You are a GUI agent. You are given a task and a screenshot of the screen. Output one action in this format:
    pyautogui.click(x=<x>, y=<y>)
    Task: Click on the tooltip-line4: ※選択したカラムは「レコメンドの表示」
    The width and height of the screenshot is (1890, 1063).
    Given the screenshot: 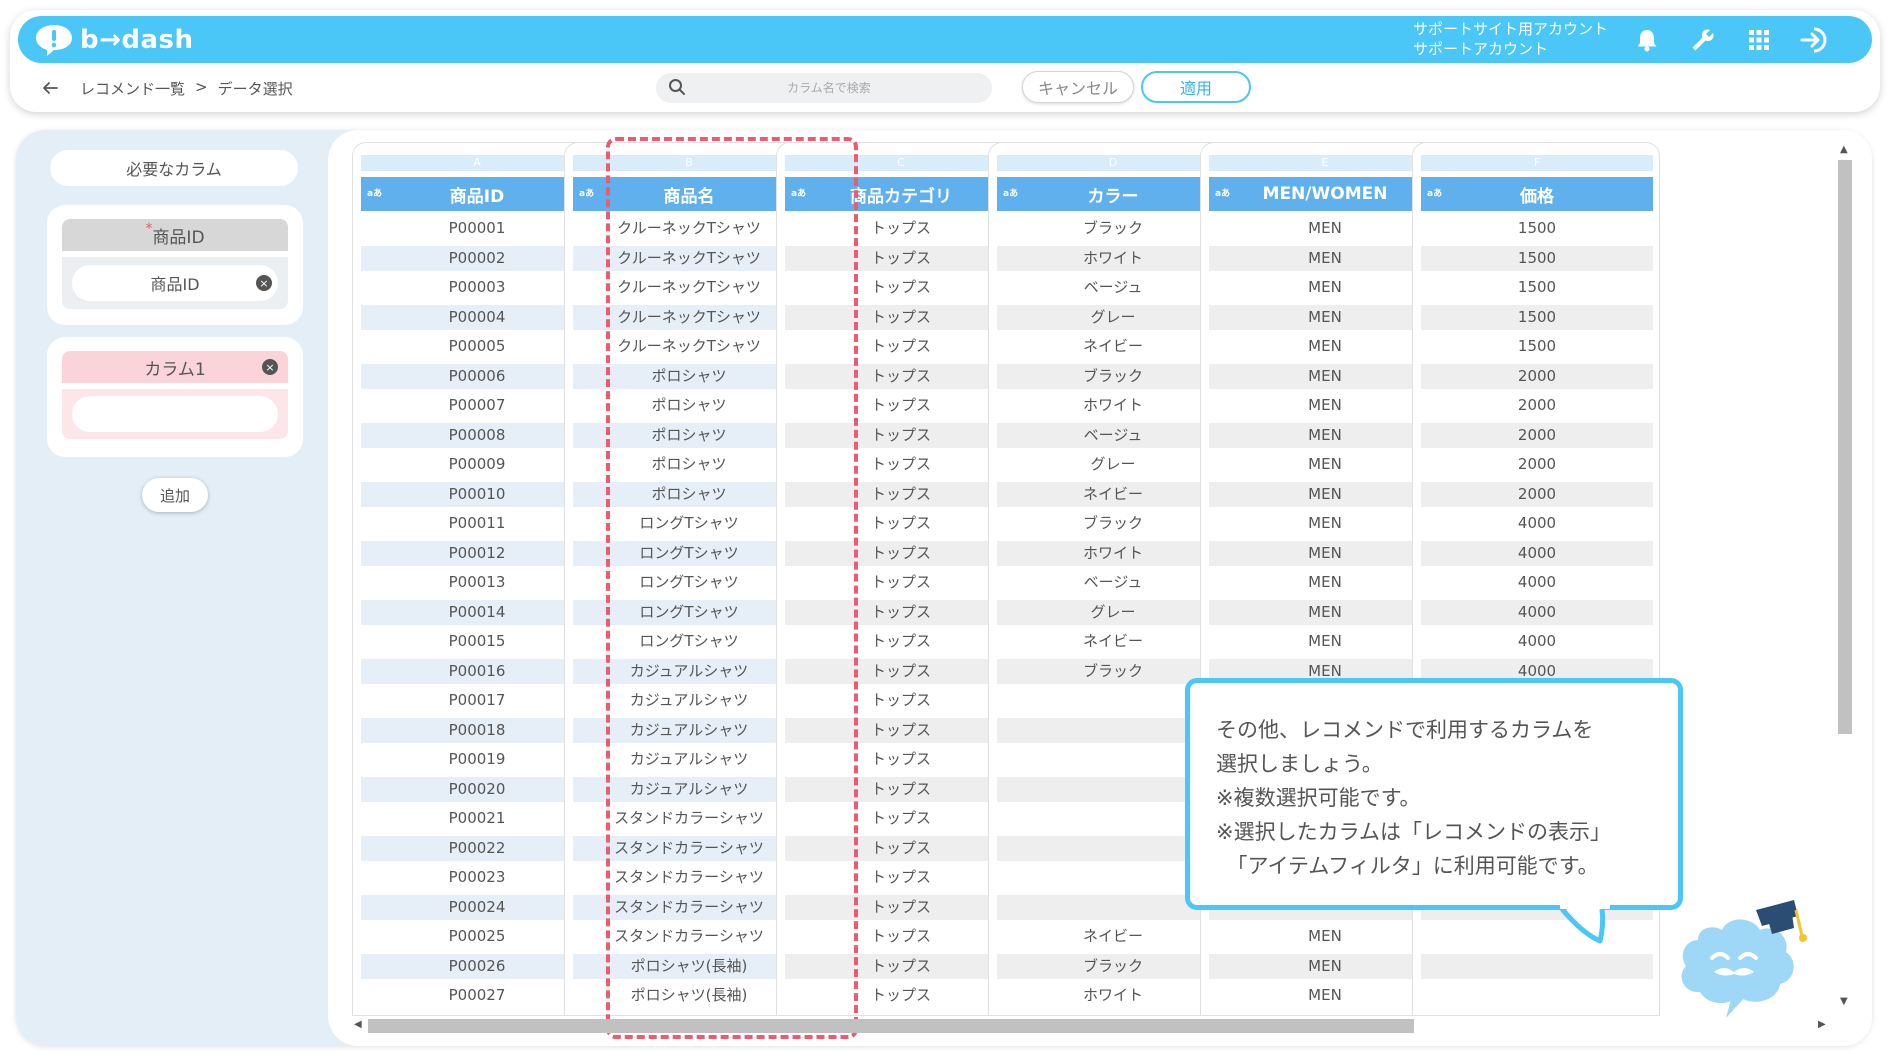 What is the action you would take?
    pyautogui.click(x=1413, y=832)
    